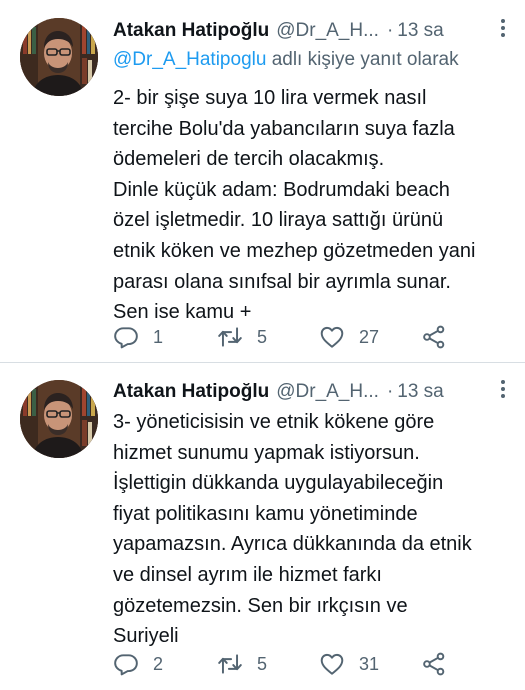  What do you see at coordinates (274, 422) in the screenshot?
I see `tweet-text-line: 3- yöneticisisin ve etnik kökene göre` at bounding box center [274, 422].